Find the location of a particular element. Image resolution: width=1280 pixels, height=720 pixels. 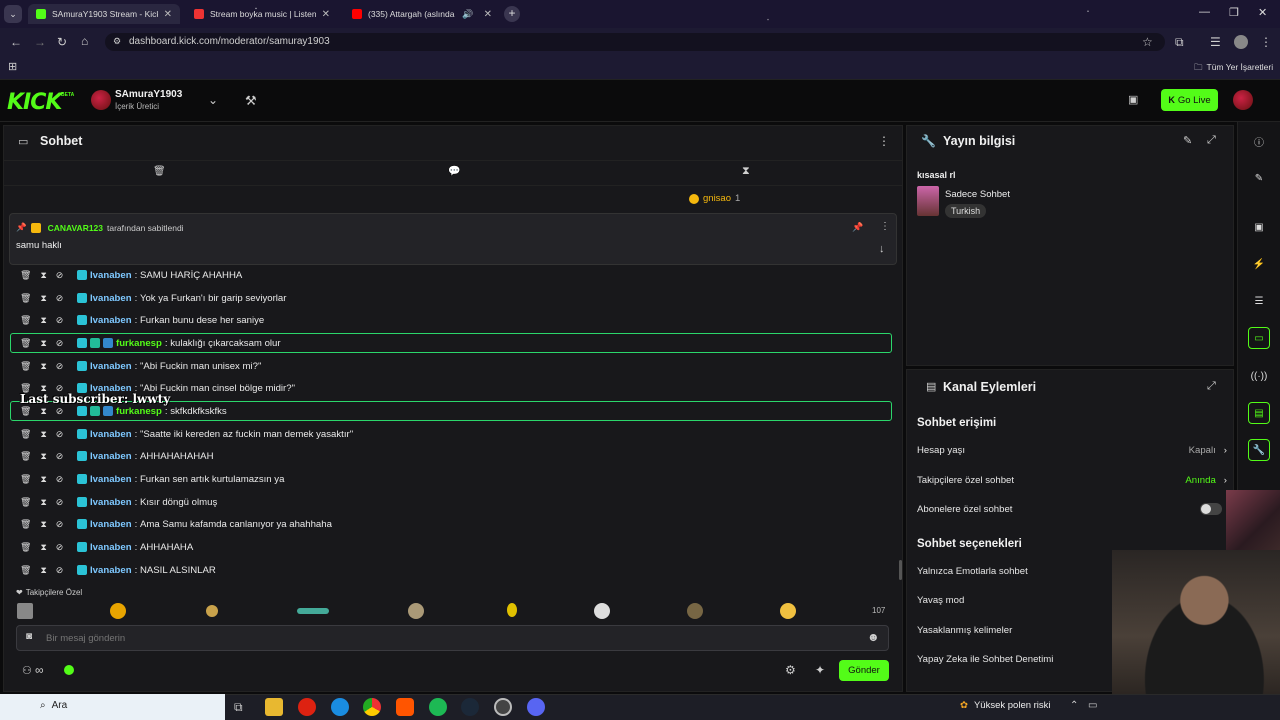

pinned-menu-icon: ⋮ is located at coordinates (885, 226).